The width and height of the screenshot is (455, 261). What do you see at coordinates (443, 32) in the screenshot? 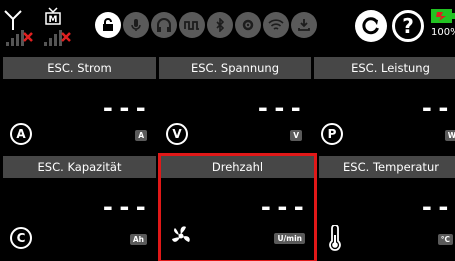
I see `battery-percent: 100%` at bounding box center [443, 32].